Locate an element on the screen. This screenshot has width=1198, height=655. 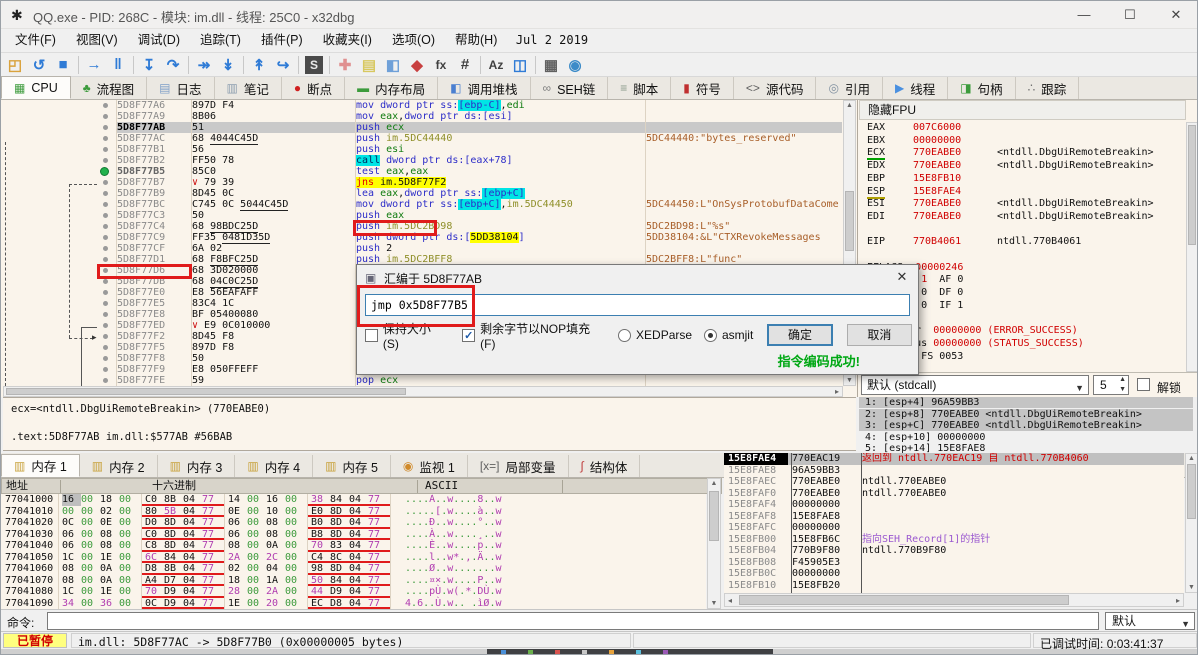
arg-count-spinner: 5 ▲ ▼ is located at coordinates (1111, 385).